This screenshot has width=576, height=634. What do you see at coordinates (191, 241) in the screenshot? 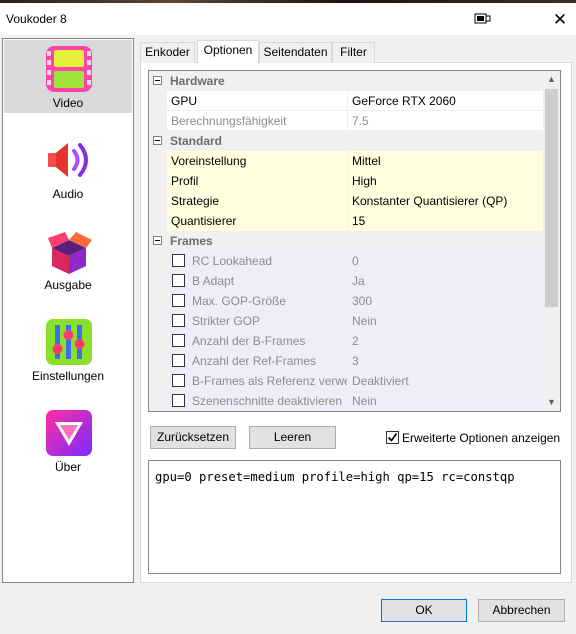
I see `category-label: Frames` at bounding box center [191, 241].